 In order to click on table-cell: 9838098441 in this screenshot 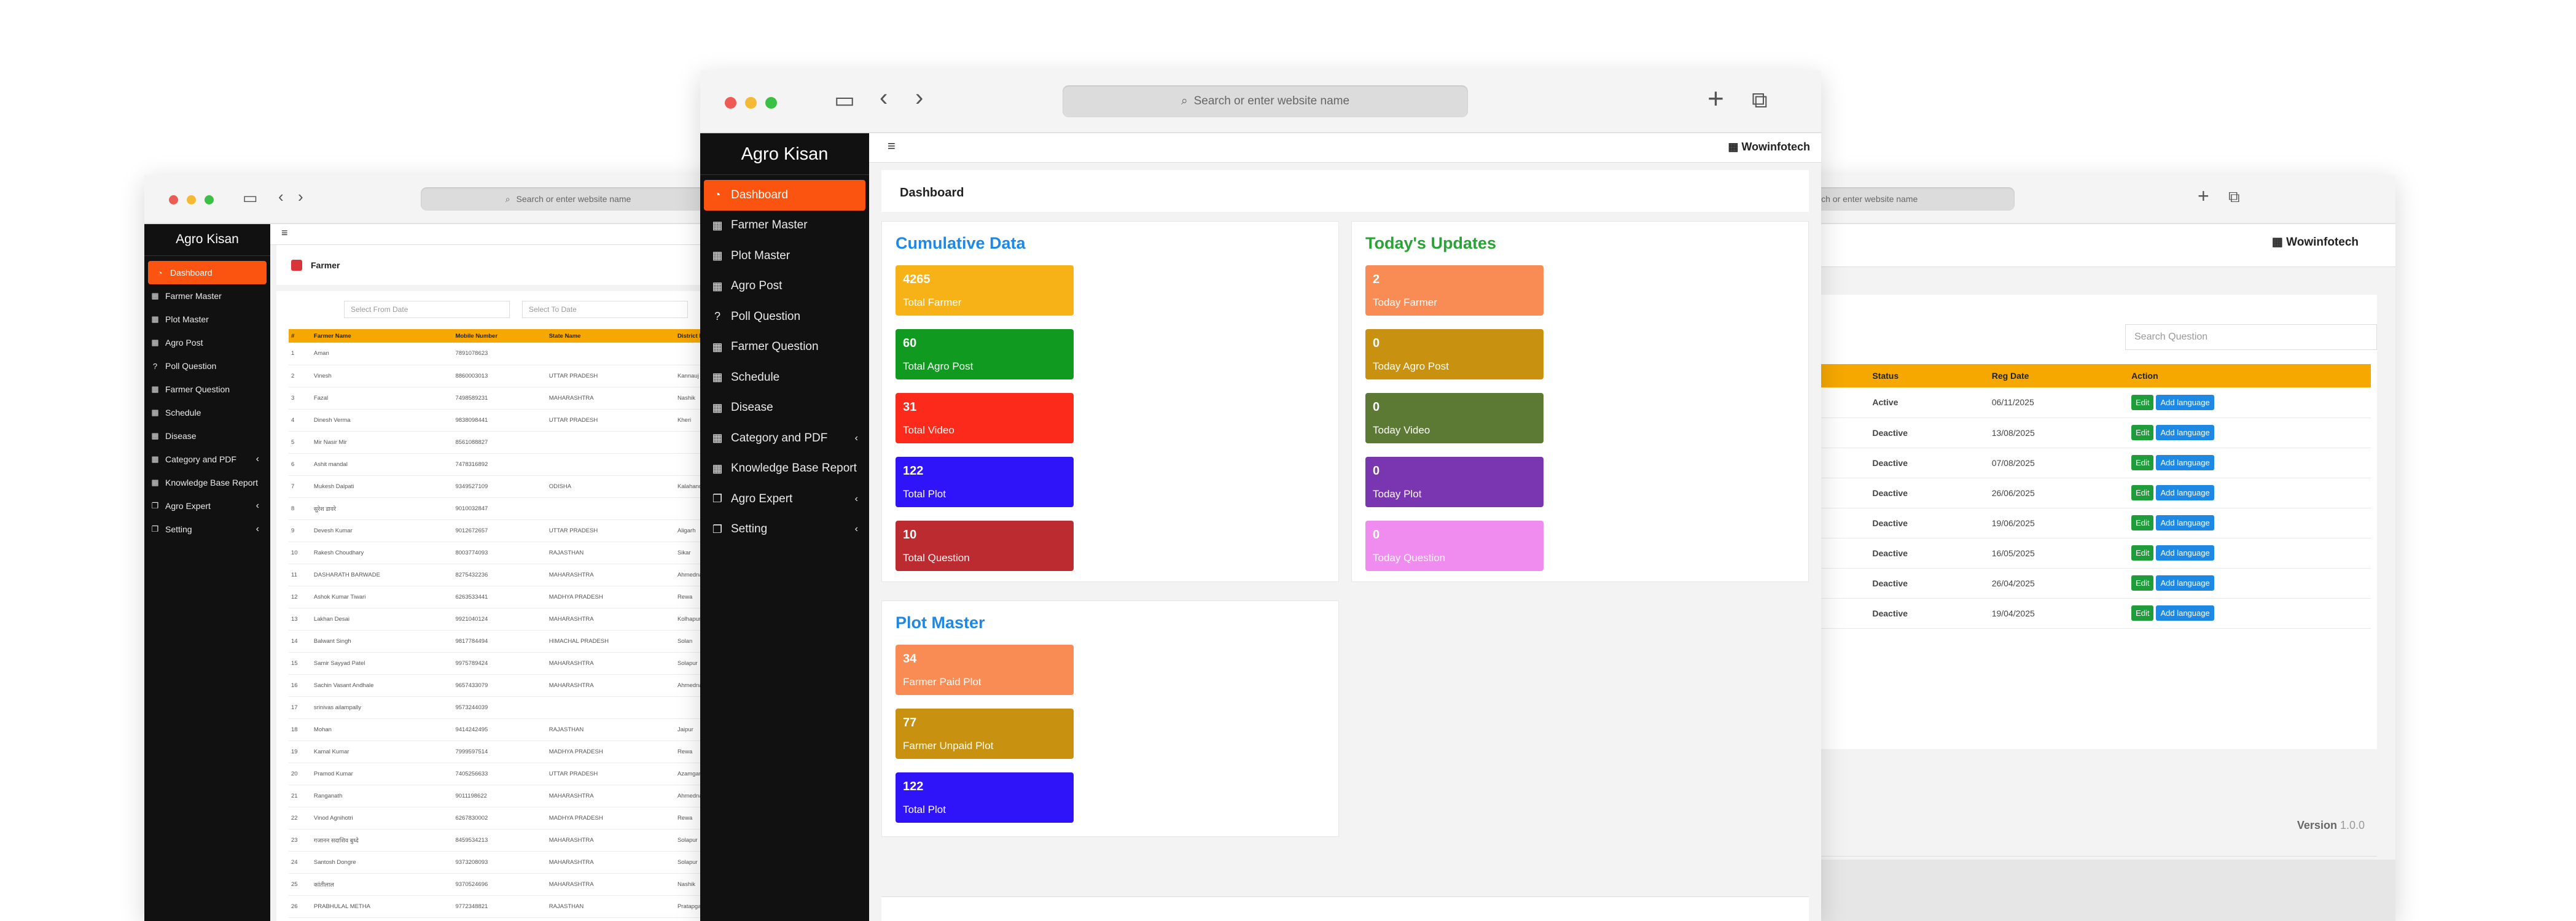, I will do `click(500, 420)`.